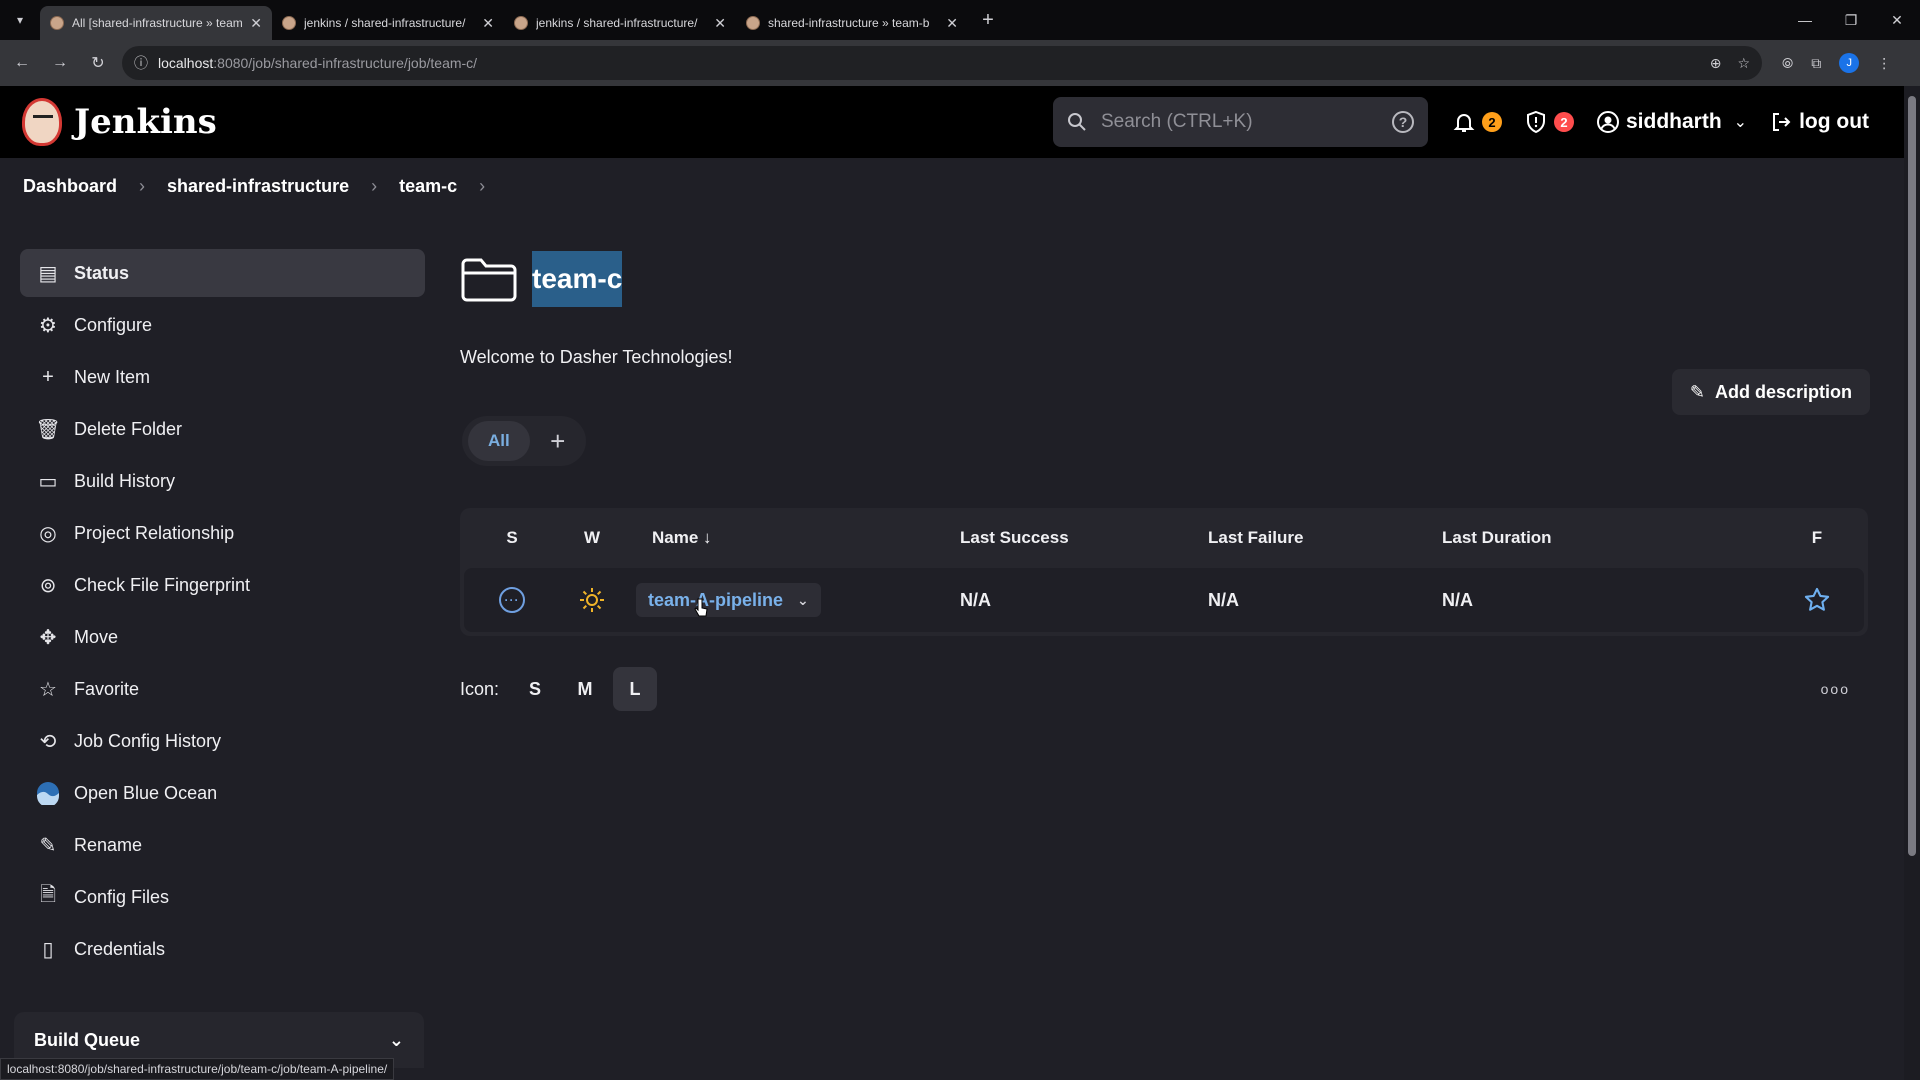 The image size is (1920, 1080). I want to click on notifications-badge: 2, so click(1492, 122).